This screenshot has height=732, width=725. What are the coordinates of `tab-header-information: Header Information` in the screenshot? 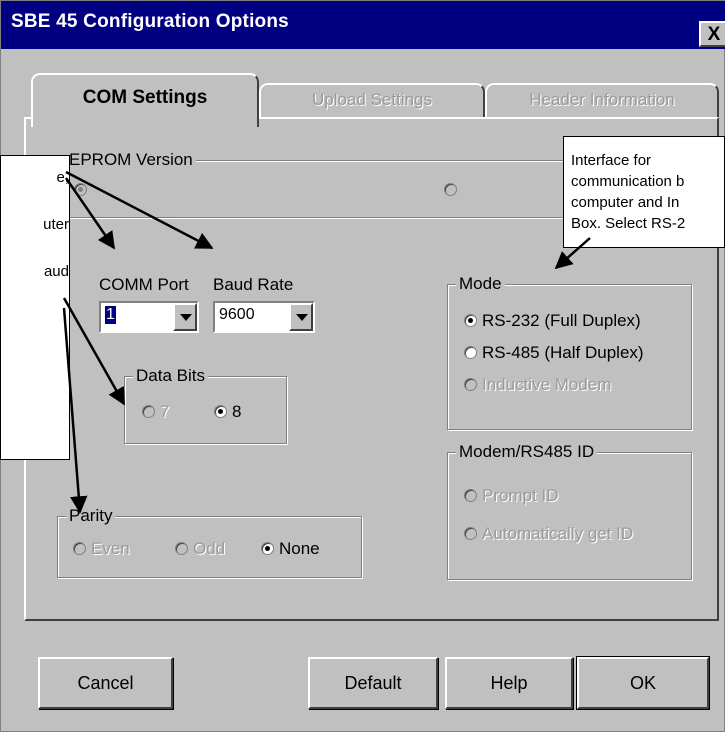 It's located at (602, 100).